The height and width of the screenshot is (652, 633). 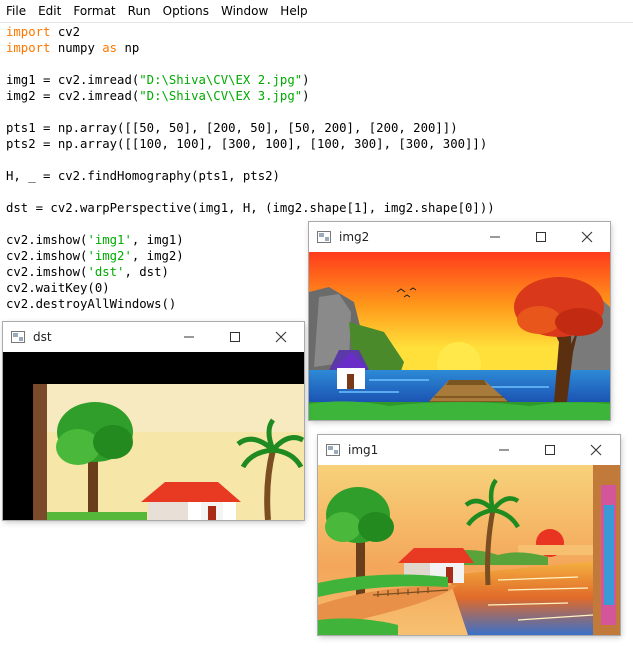 I want to click on menu-help: Help, so click(x=293, y=11).